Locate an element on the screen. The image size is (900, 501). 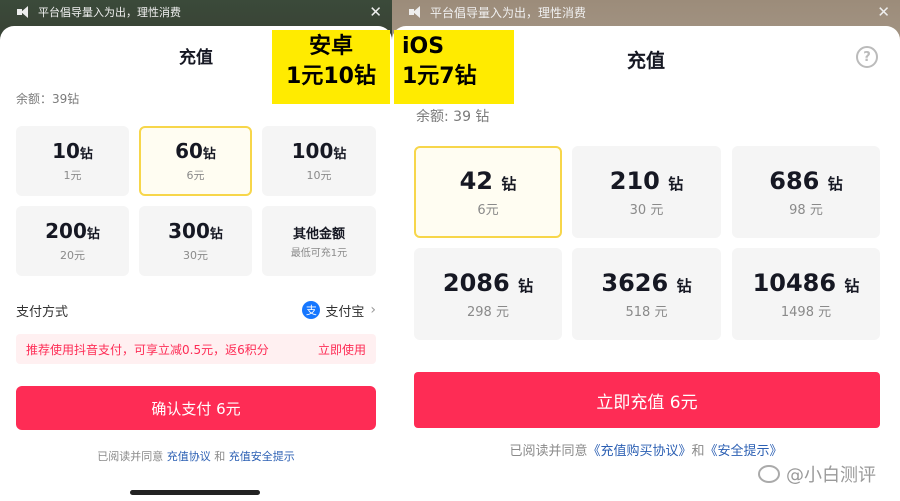
package-tile: 3626 钻 518 元 is located at coordinates (646, 294).